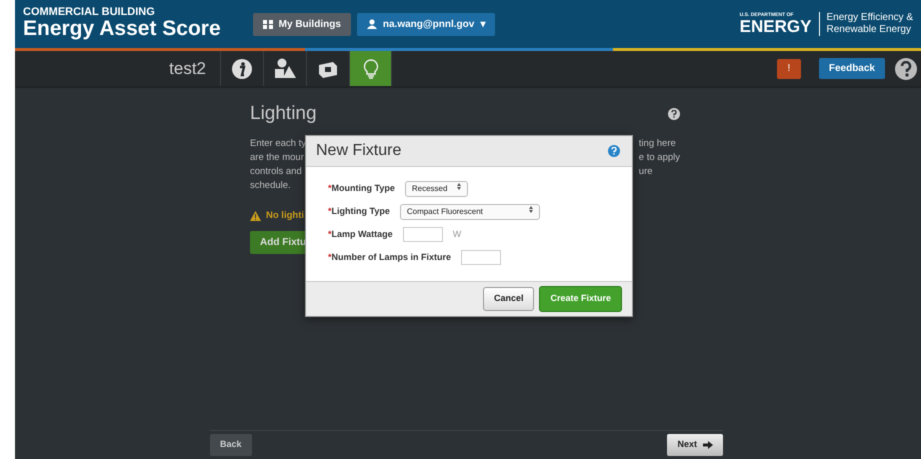 The image size is (921, 459). I want to click on doe-logo-text: ENERGY, so click(776, 26).